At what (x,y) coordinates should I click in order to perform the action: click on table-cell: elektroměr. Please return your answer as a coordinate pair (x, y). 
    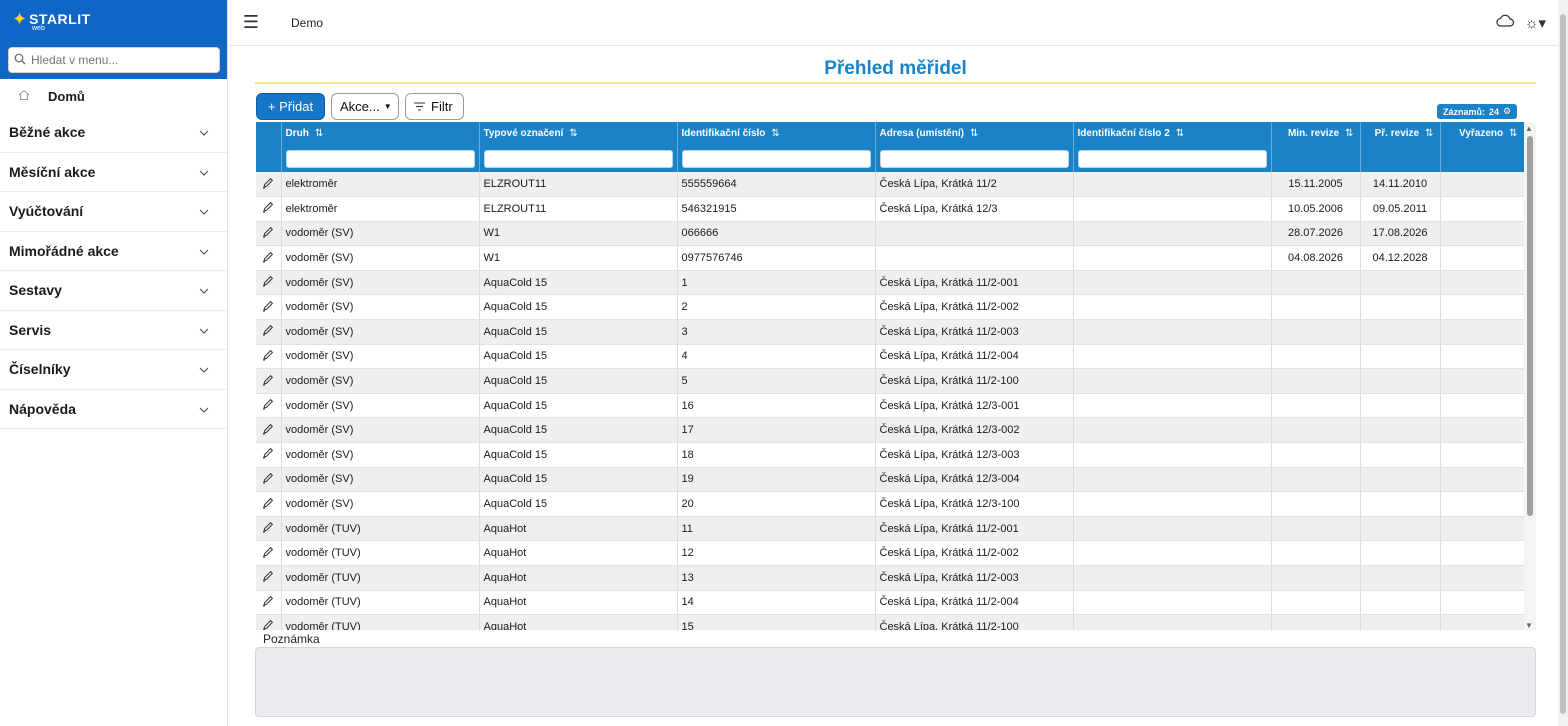
    Looking at the image, I should click on (380, 209).